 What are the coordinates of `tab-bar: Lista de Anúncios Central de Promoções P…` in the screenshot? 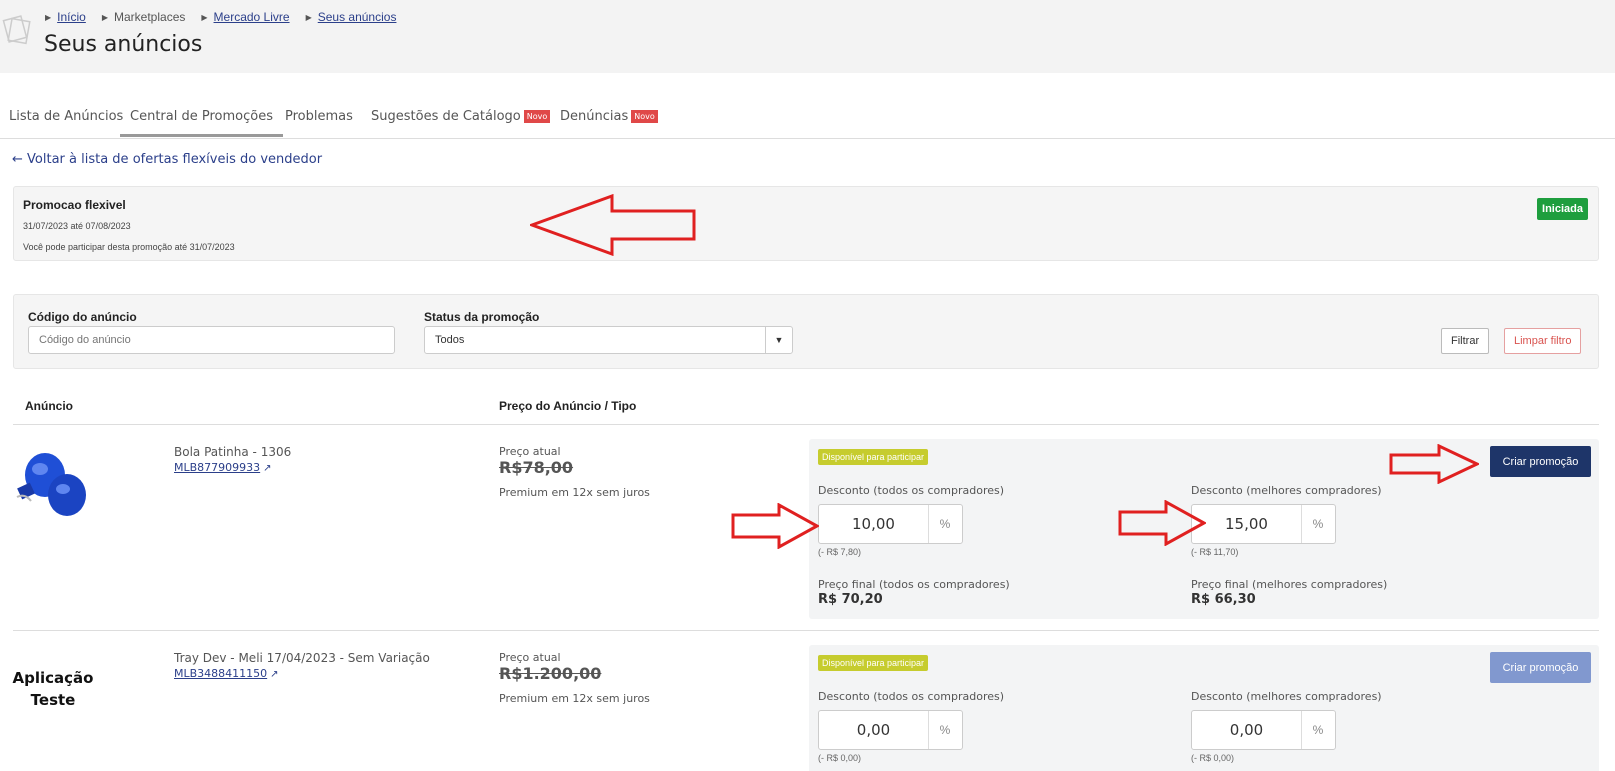 It's located at (807, 121).